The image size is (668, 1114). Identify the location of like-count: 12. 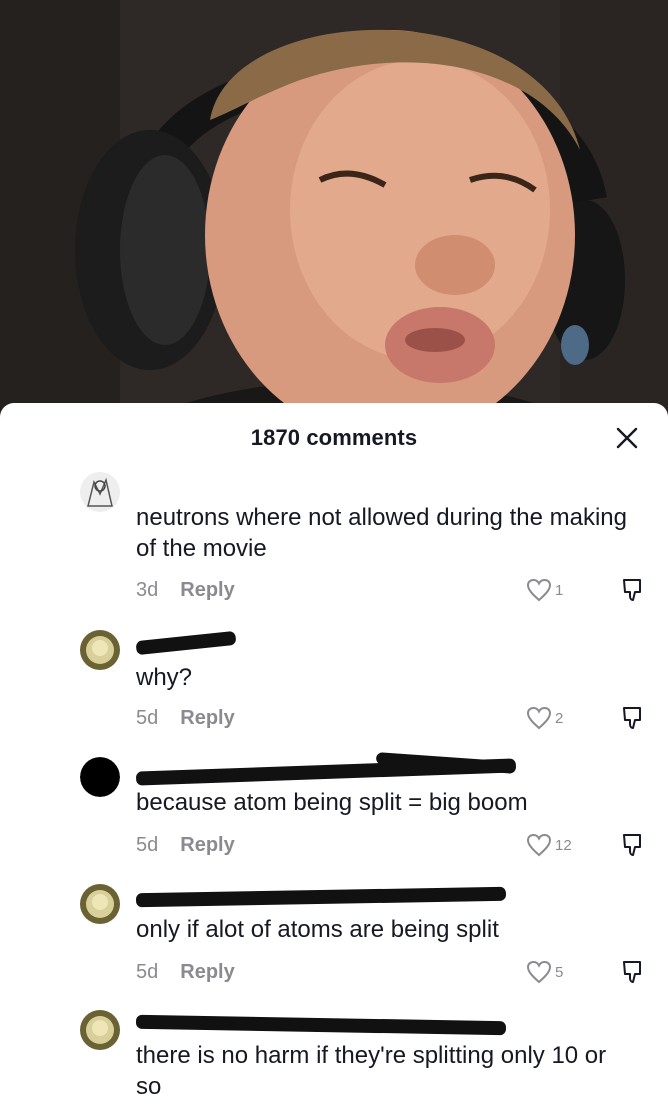
(563, 845).